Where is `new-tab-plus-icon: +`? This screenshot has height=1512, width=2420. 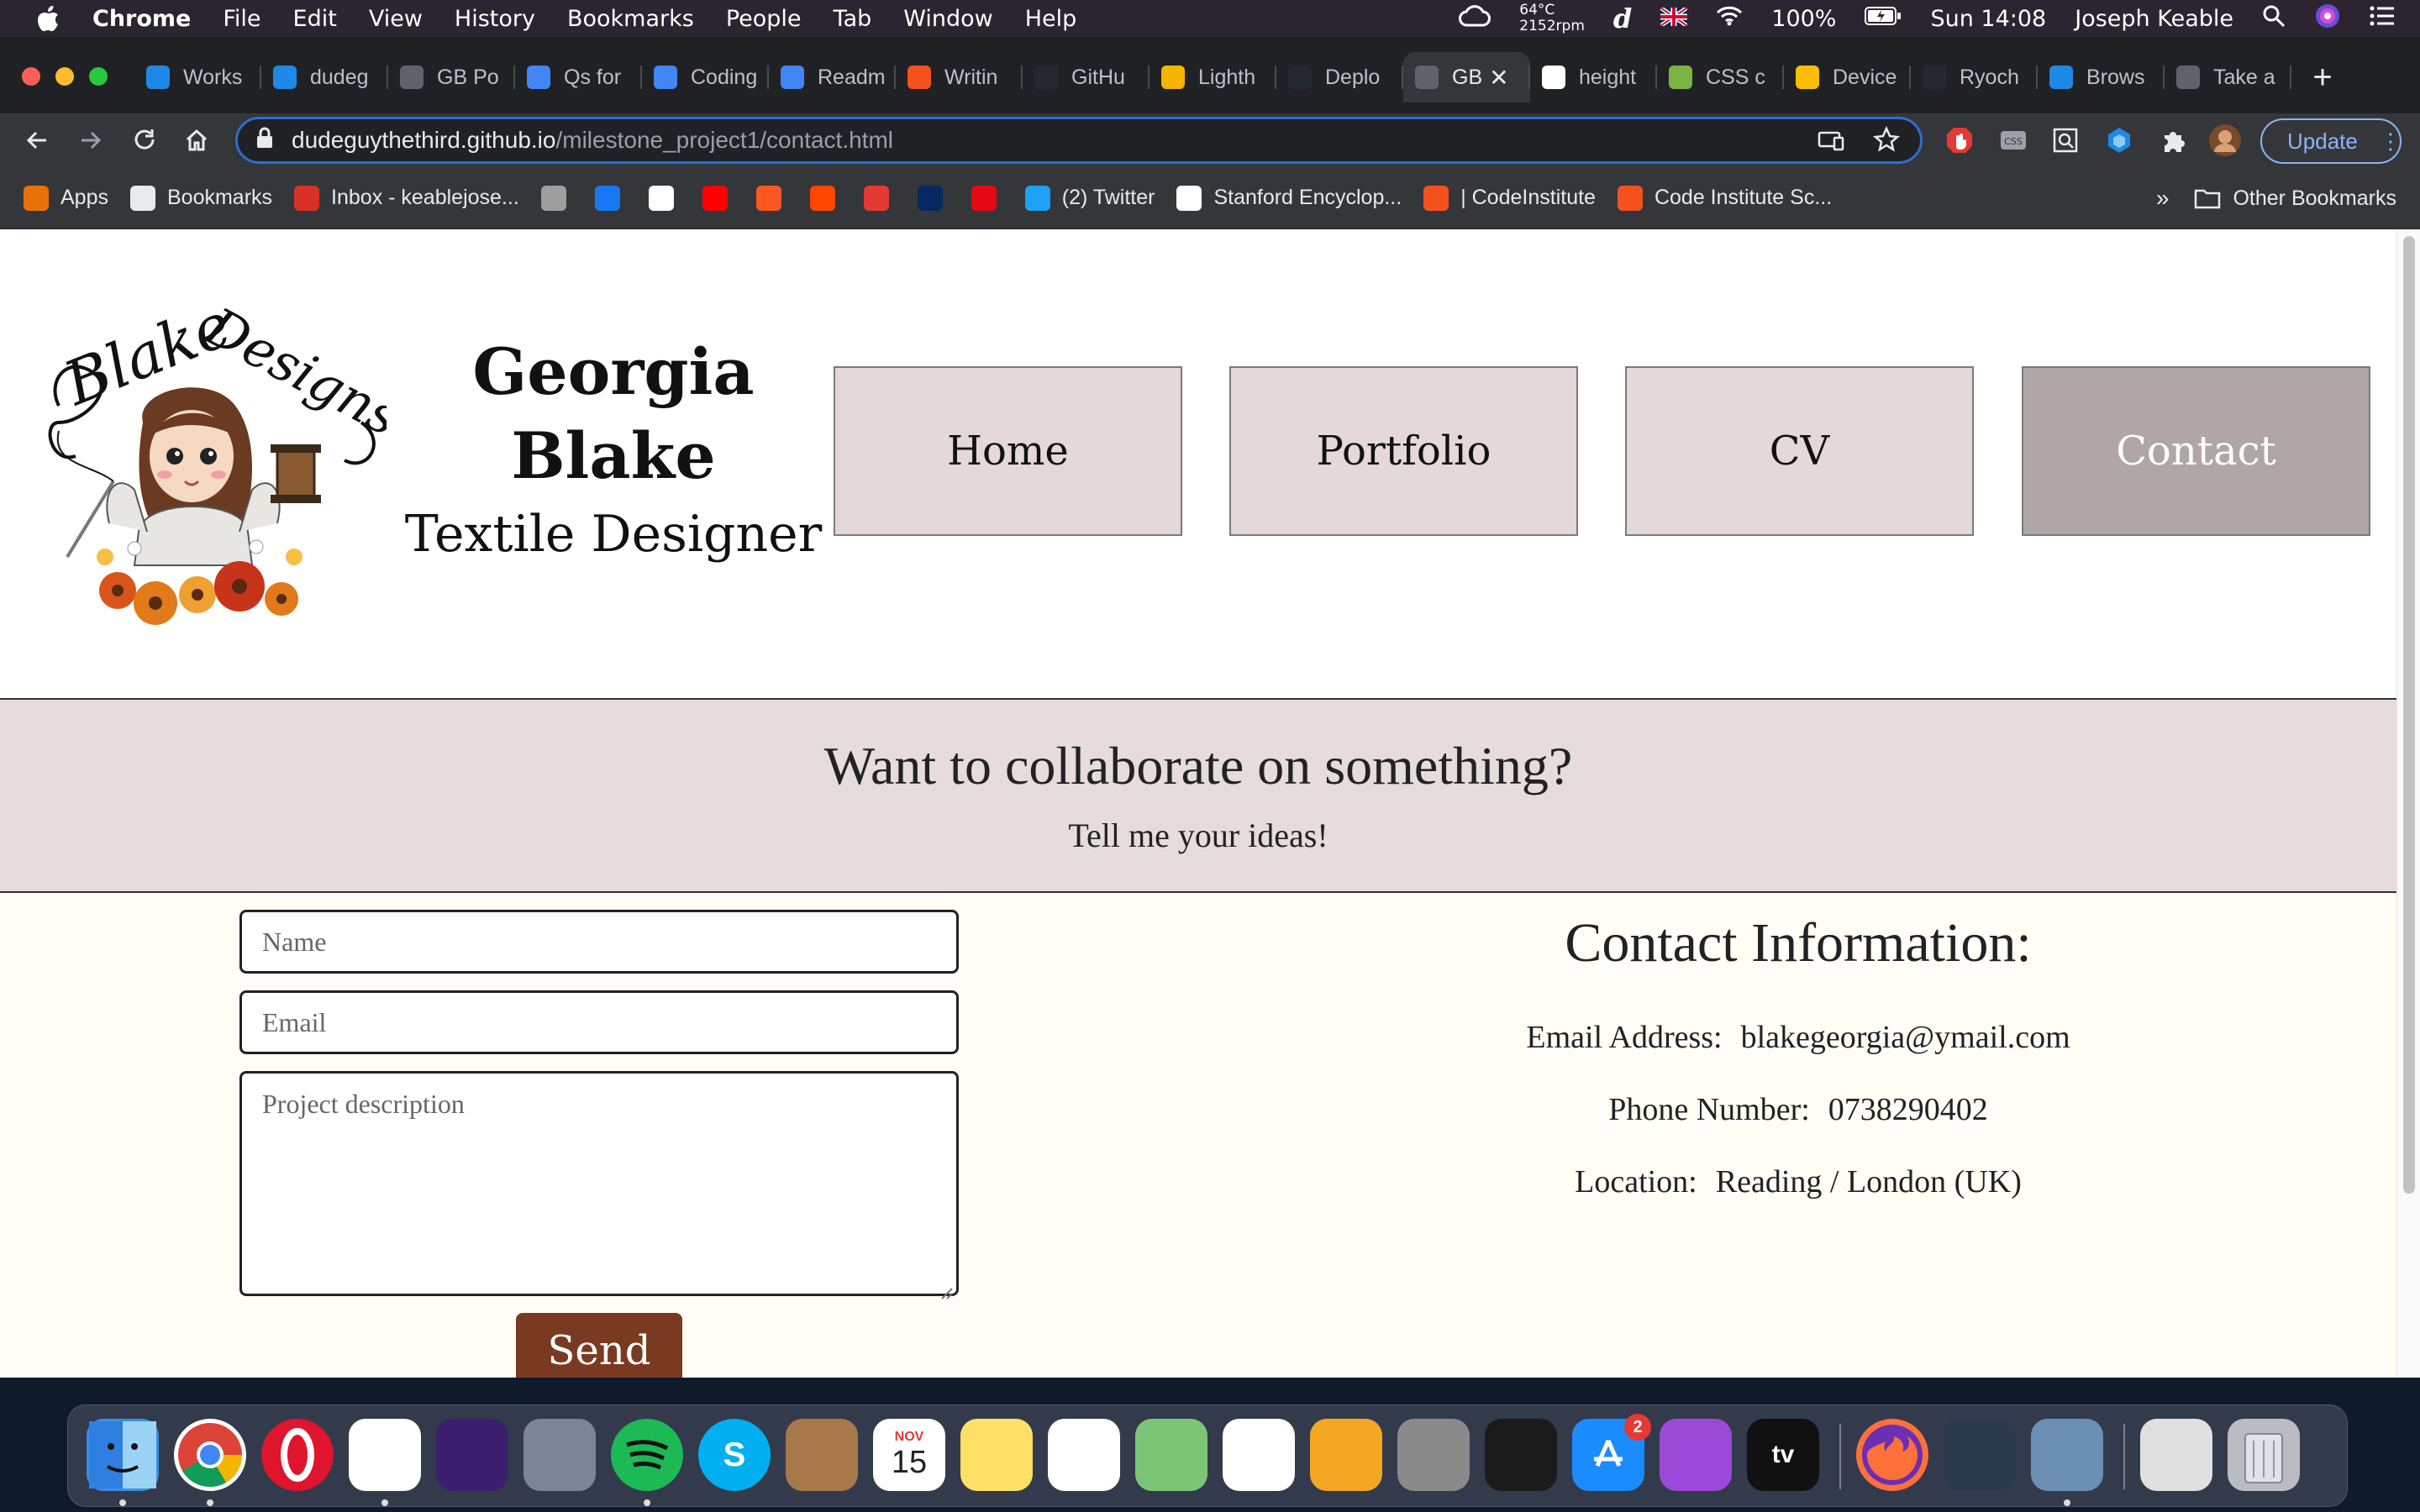
new-tab-plus-icon: + is located at coordinates (2323, 77).